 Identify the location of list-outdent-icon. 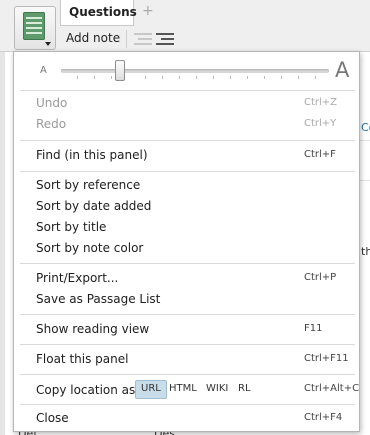
(143, 39).